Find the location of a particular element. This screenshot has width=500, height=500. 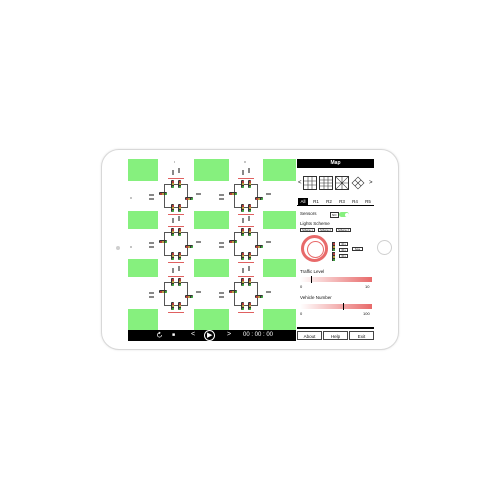

home-button is located at coordinates (384, 247).